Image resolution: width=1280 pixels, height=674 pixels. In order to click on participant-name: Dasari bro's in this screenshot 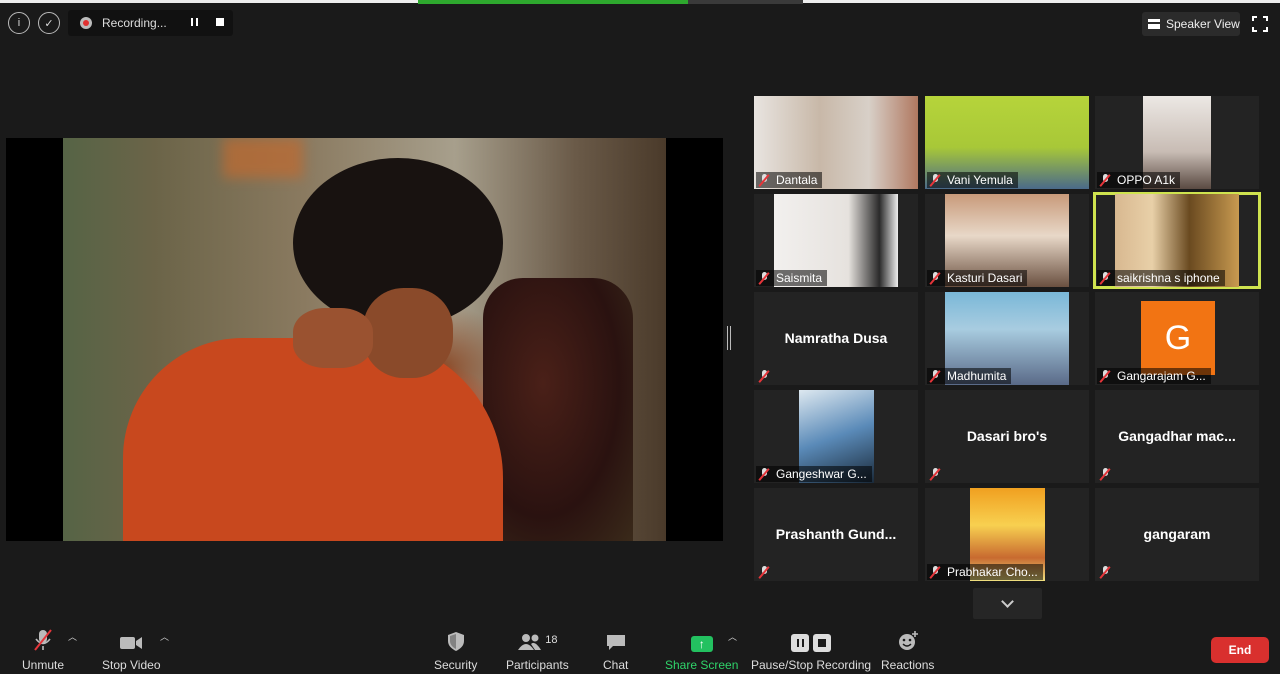, I will do `click(1007, 436)`.